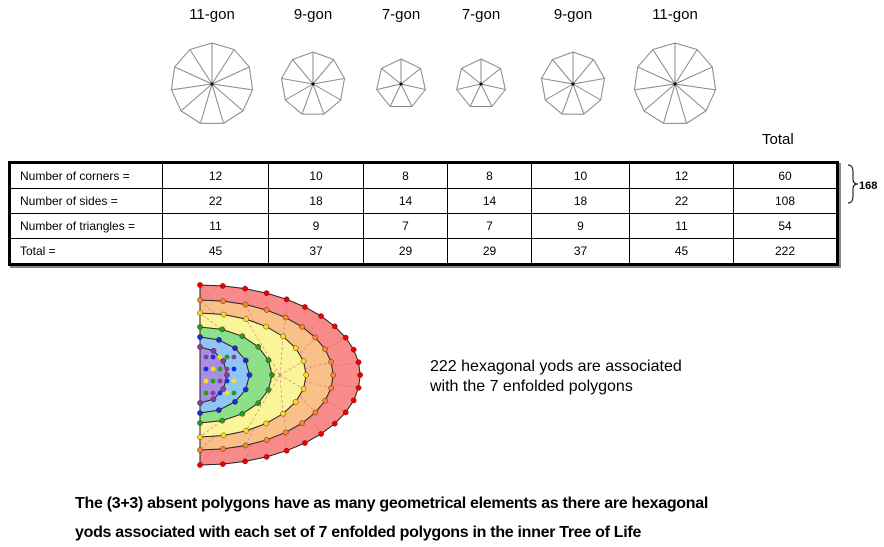 Image resolution: width=884 pixels, height=547 pixels. Describe the element at coordinates (86, 175) in the screenshot. I see `row-label: Number of corners =` at that location.